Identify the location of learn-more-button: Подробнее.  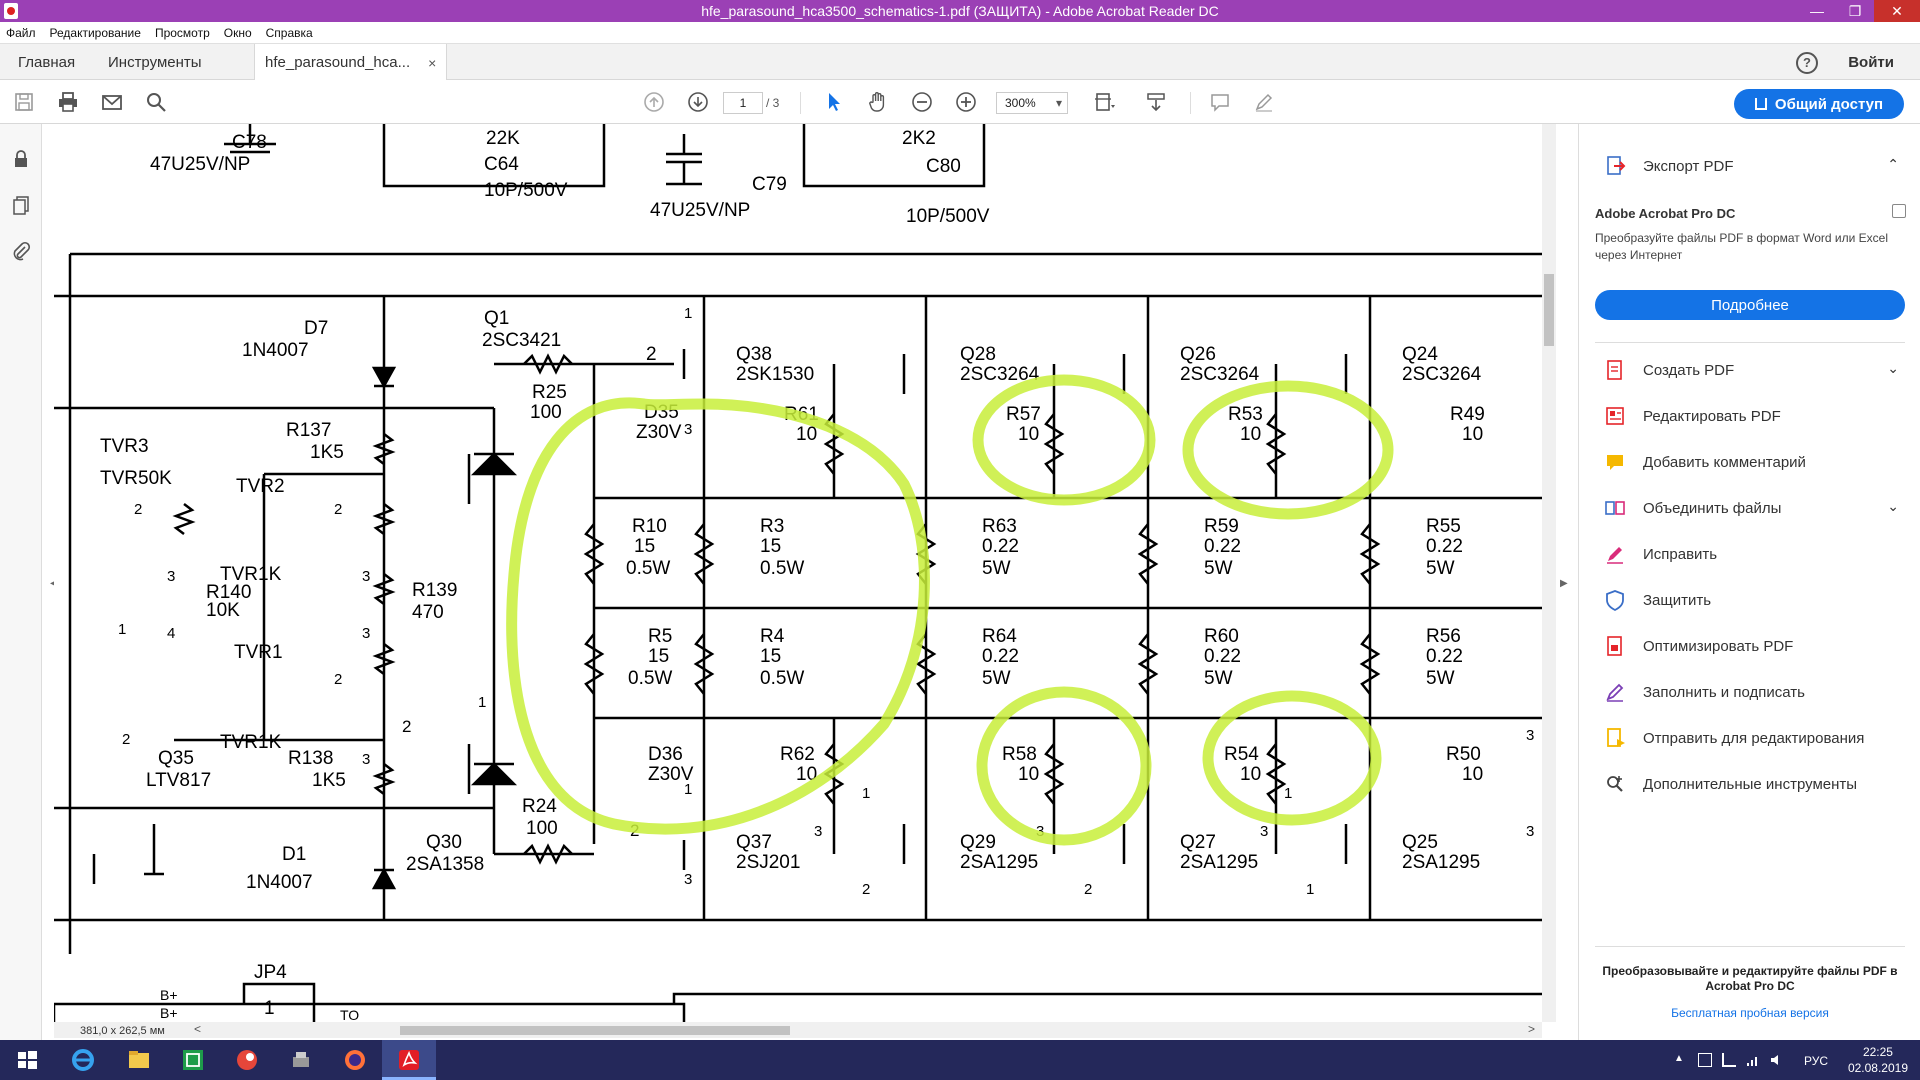
(1750, 305).